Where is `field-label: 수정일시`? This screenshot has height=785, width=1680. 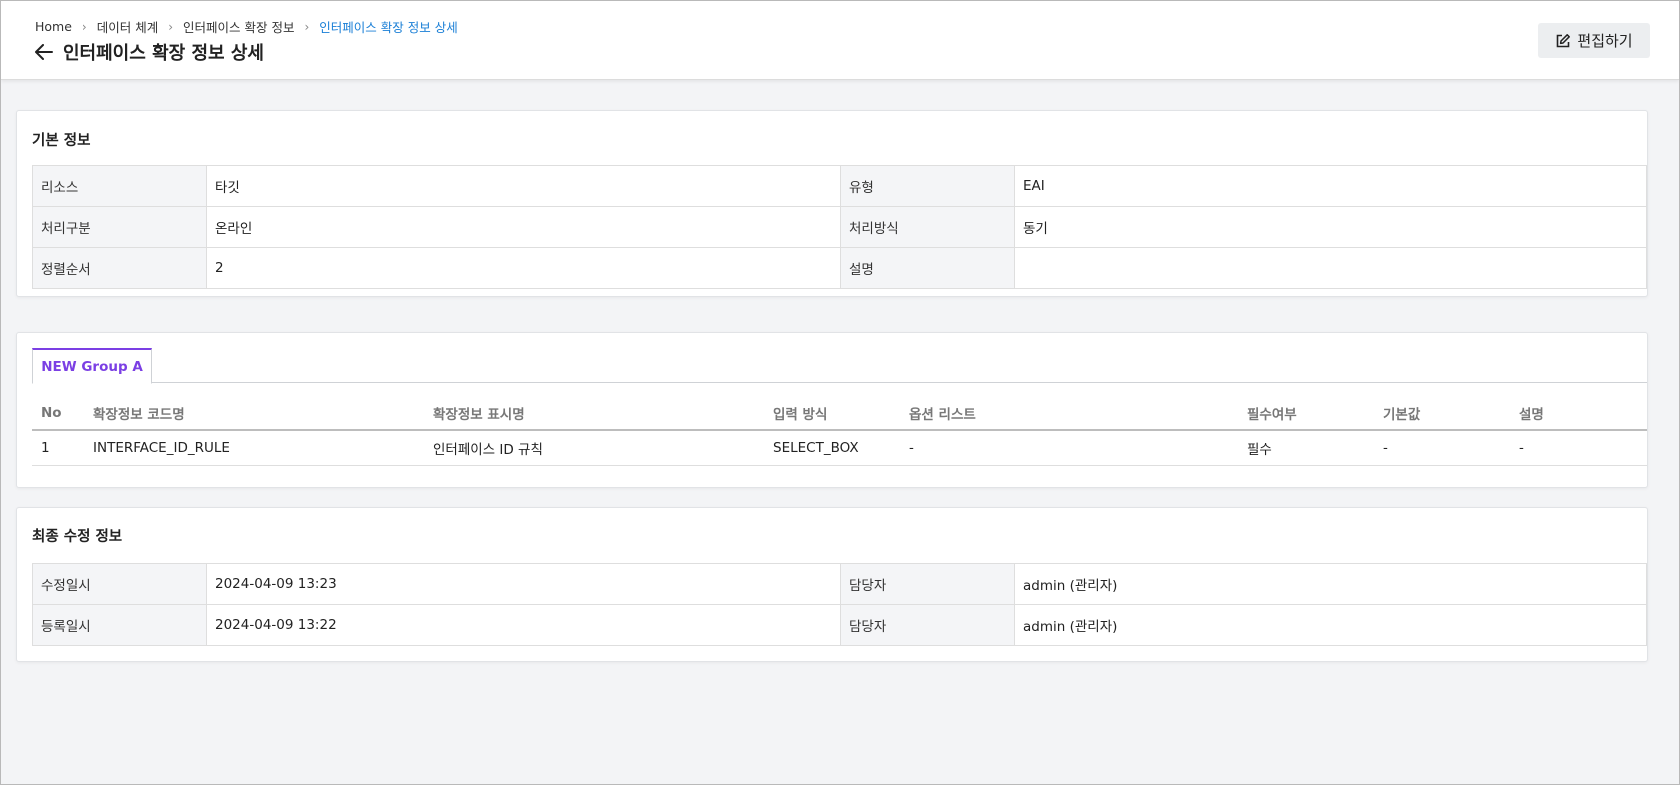
field-label: 수정일시 is located at coordinates (119, 584).